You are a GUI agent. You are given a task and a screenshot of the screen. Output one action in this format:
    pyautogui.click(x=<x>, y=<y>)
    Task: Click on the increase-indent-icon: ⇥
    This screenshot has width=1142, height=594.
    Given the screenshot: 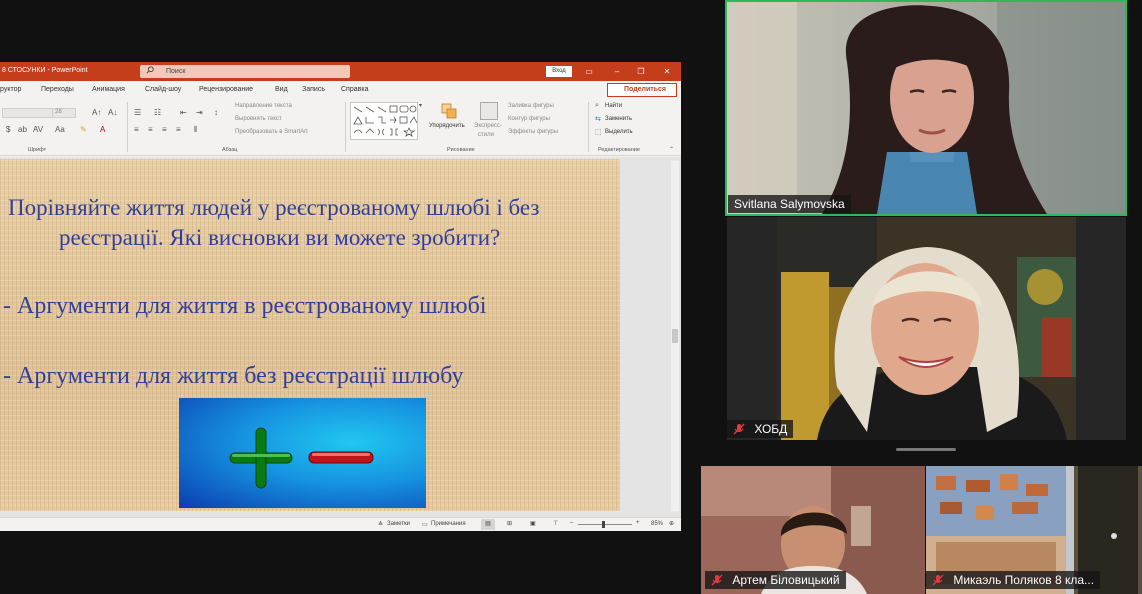 What is the action you would take?
    pyautogui.click(x=199, y=112)
    